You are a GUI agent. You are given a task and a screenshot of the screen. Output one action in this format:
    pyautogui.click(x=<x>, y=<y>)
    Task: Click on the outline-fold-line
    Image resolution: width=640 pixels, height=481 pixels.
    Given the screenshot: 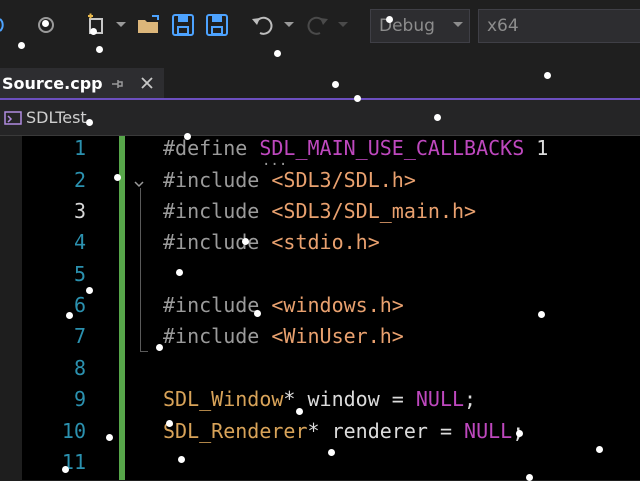 What is the action you would take?
    pyautogui.click(x=140, y=270)
    